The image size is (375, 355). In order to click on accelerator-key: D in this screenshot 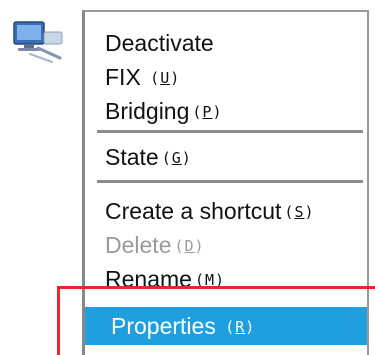, I will do `click(189, 246)`.